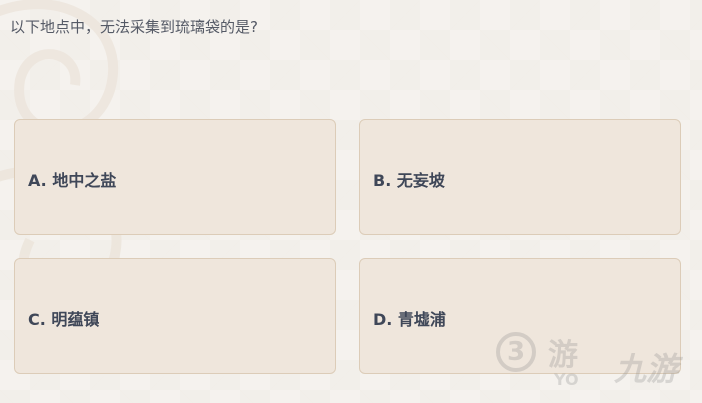 This screenshot has height=403, width=702. I want to click on option-c-button: C. 明蕴镇, so click(175, 316).